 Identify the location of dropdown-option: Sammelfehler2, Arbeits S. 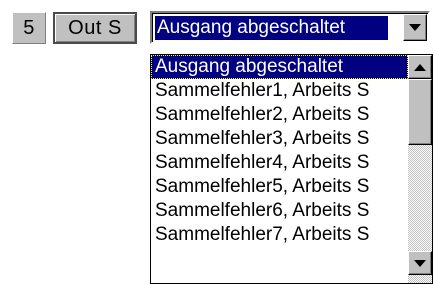
(279, 115).